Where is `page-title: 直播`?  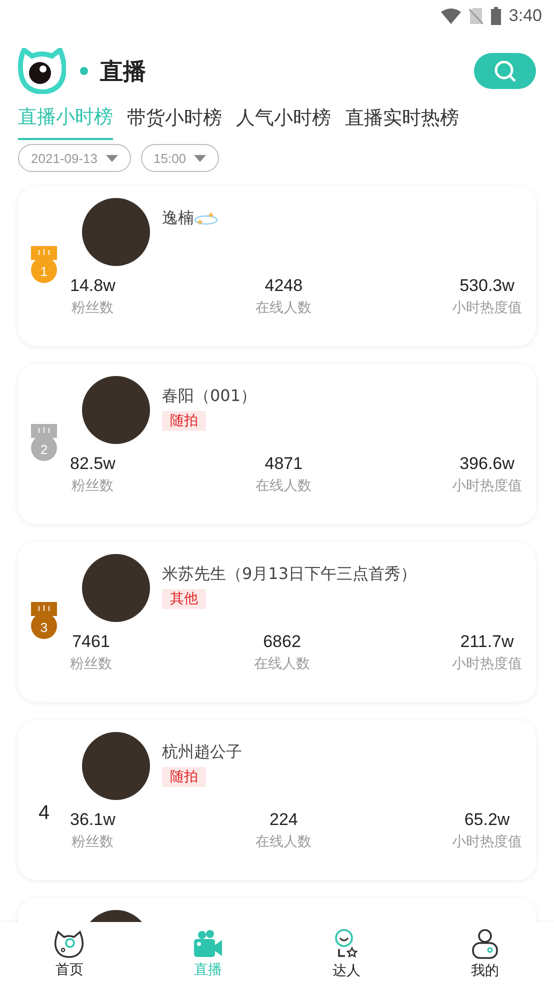
page-title: 直播 is located at coordinates (123, 72).